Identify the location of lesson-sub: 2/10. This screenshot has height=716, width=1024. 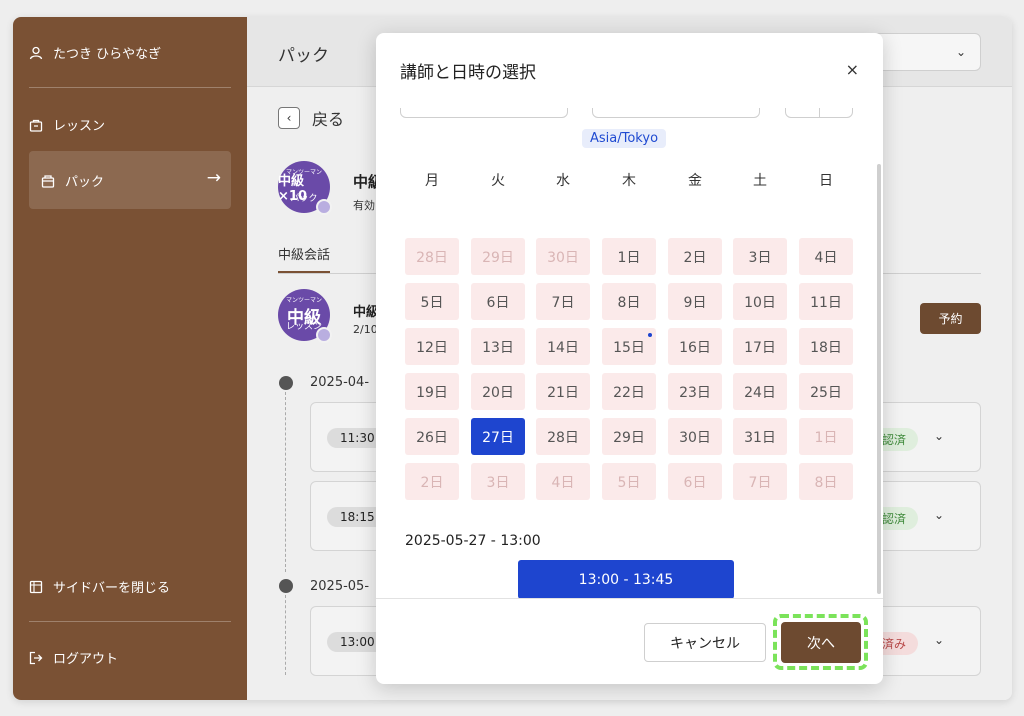
(365, 329).